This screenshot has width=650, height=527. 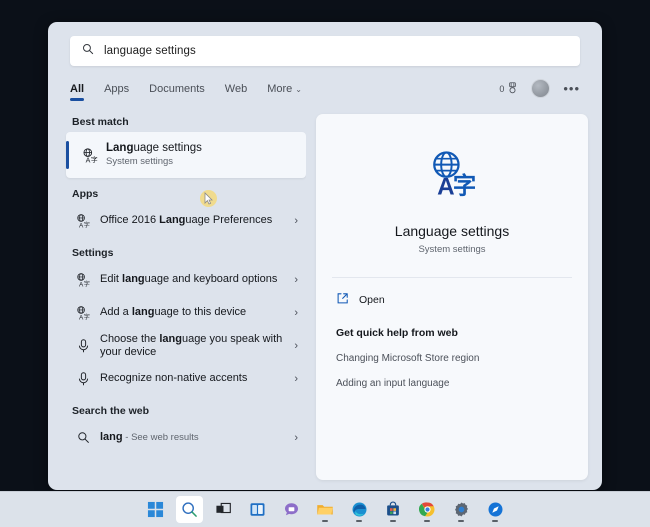 I want to click on result-labels: Office 2016 Language Preferences, so click(x=194, y=220).